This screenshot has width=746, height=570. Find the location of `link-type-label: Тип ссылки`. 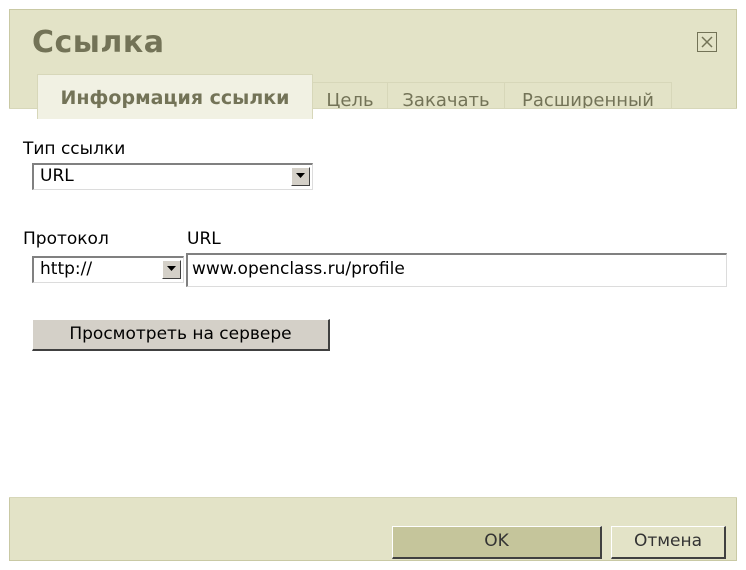

link-type-label: Тип ссылки is located at coordinates (74, 149).